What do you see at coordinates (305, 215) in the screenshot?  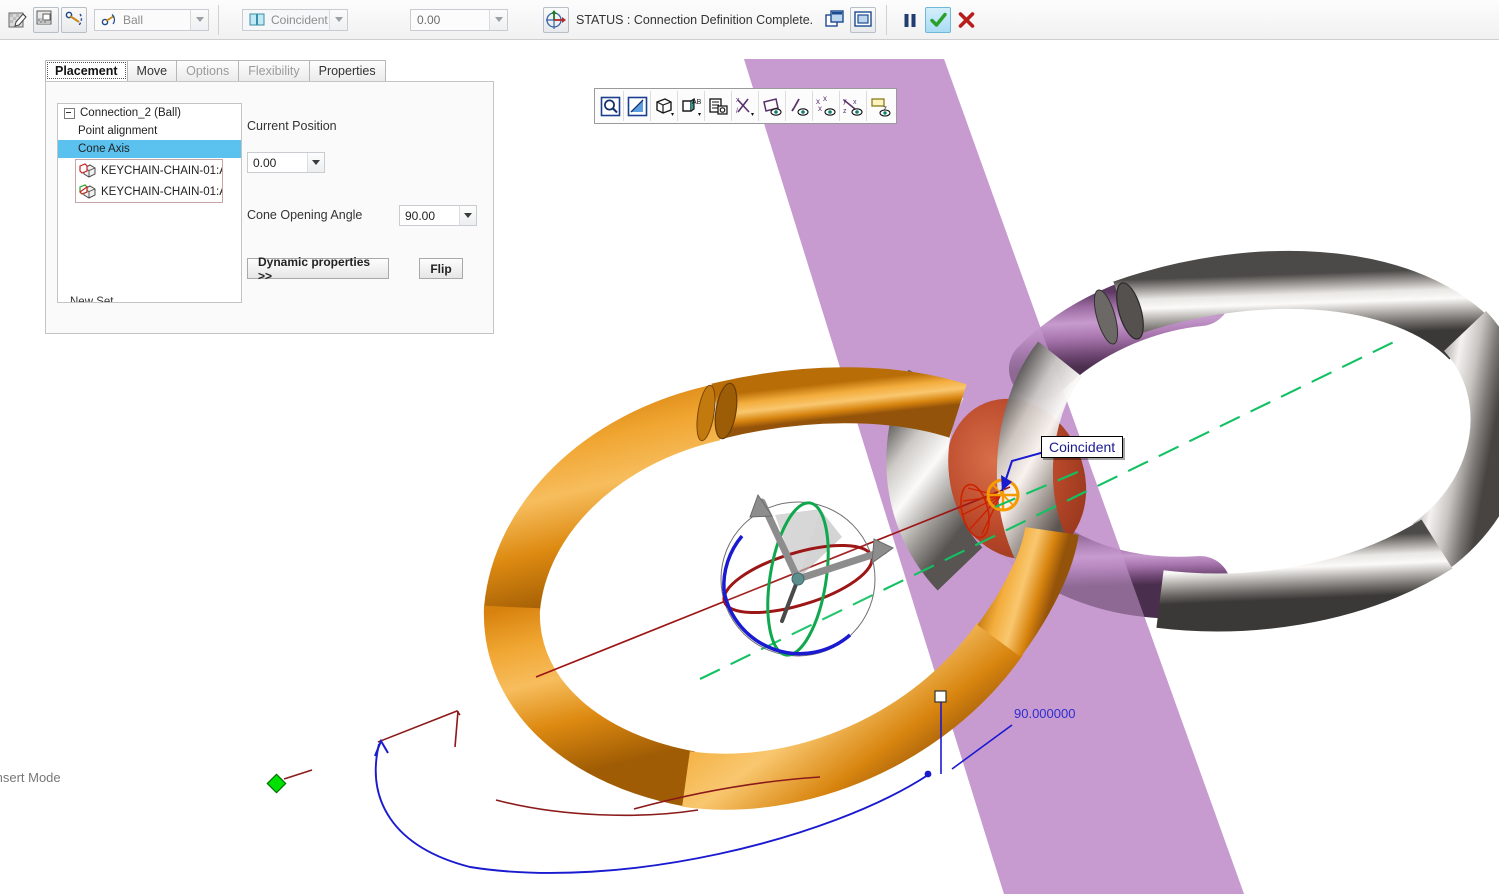 I see `cone-opening-angle-label: Cone Opening Angle` at bounding box center [305, 215].